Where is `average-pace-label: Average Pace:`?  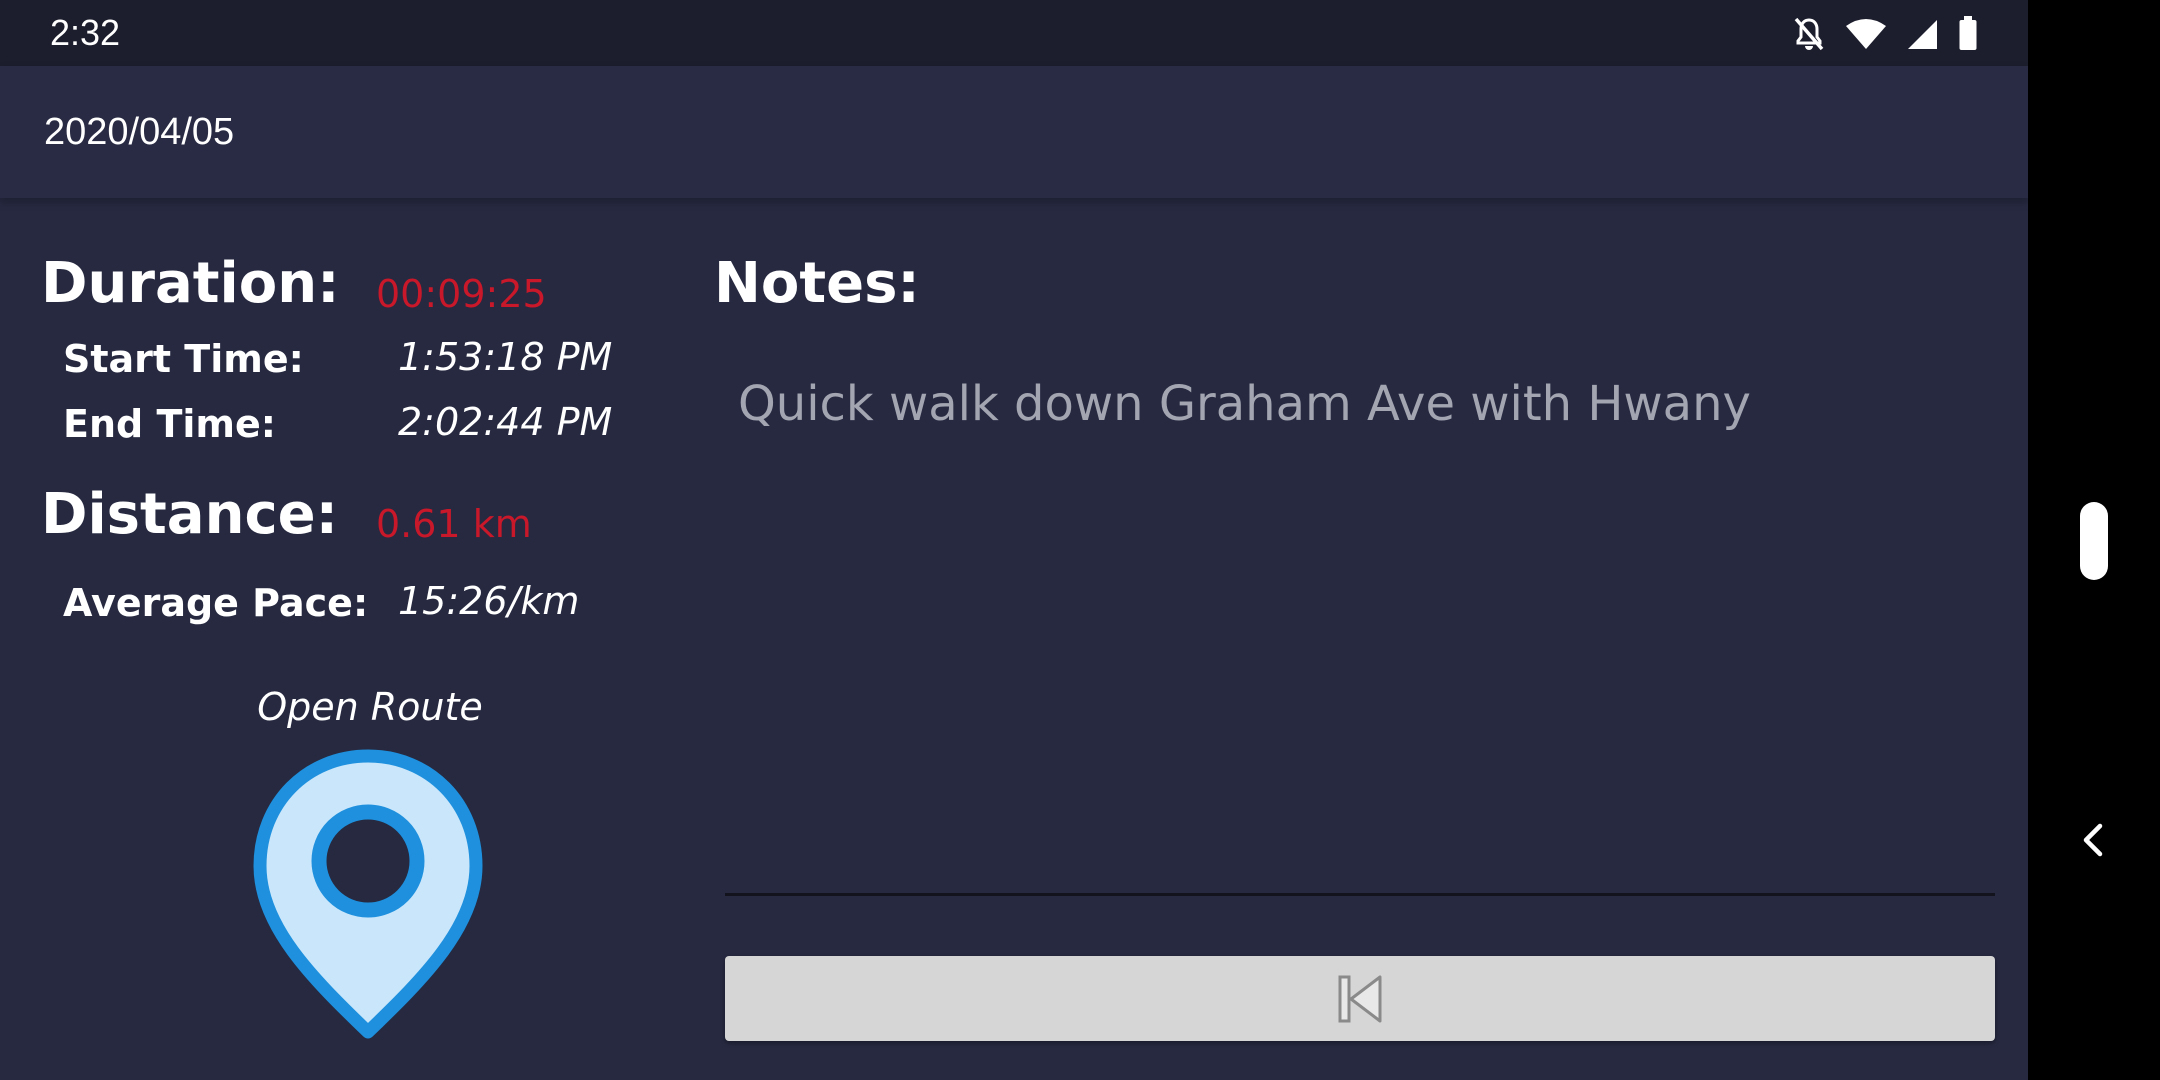
average-pace-label: Average Pace: is located at coordinates (216, 603).